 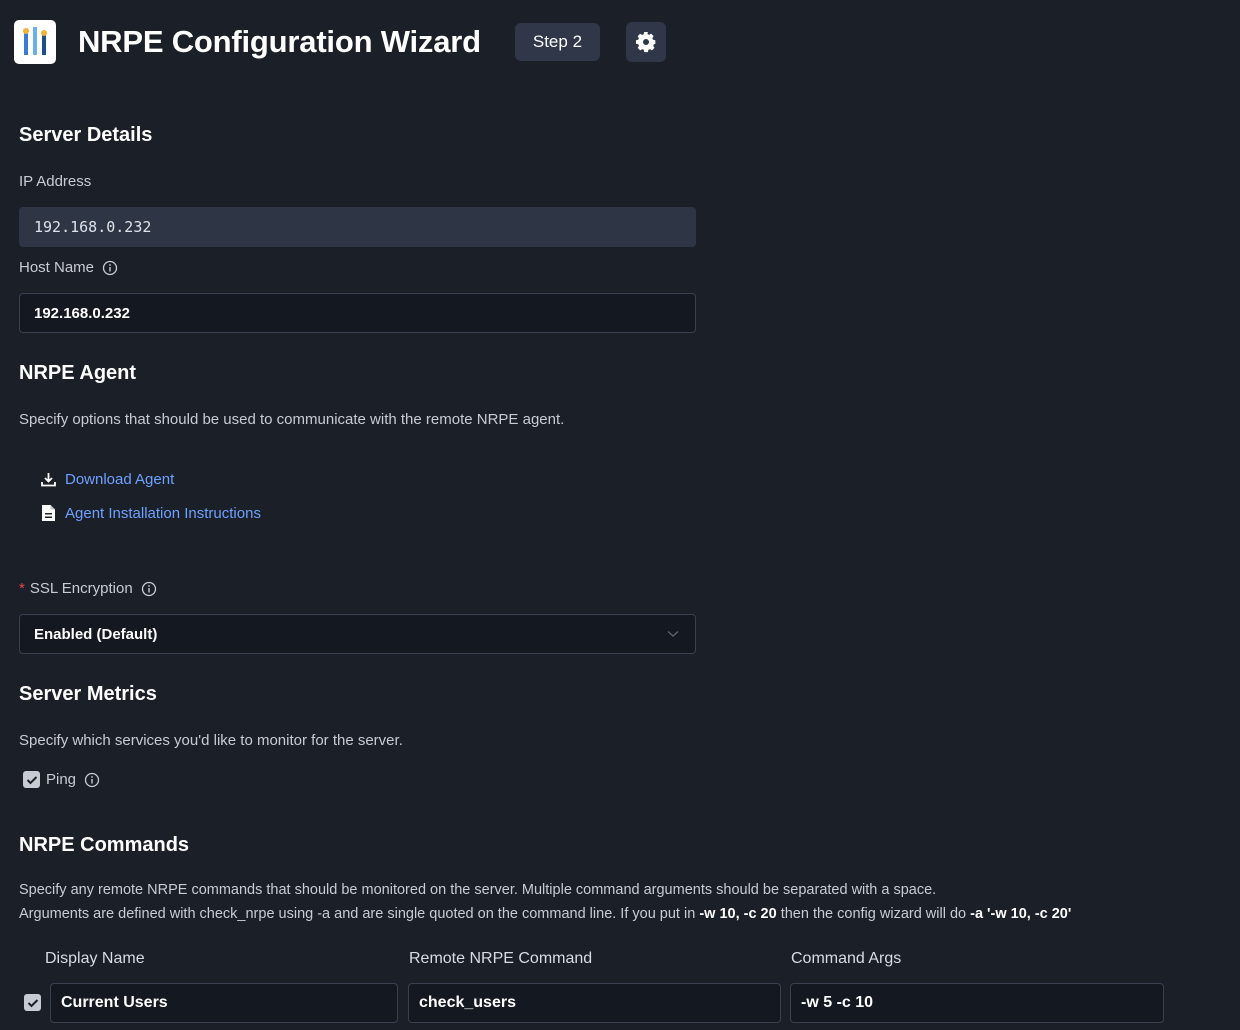 What do you see at coordinates (22, 588) in the screenshot?
I see `required-marker: *` at bounding box center [22, 588].